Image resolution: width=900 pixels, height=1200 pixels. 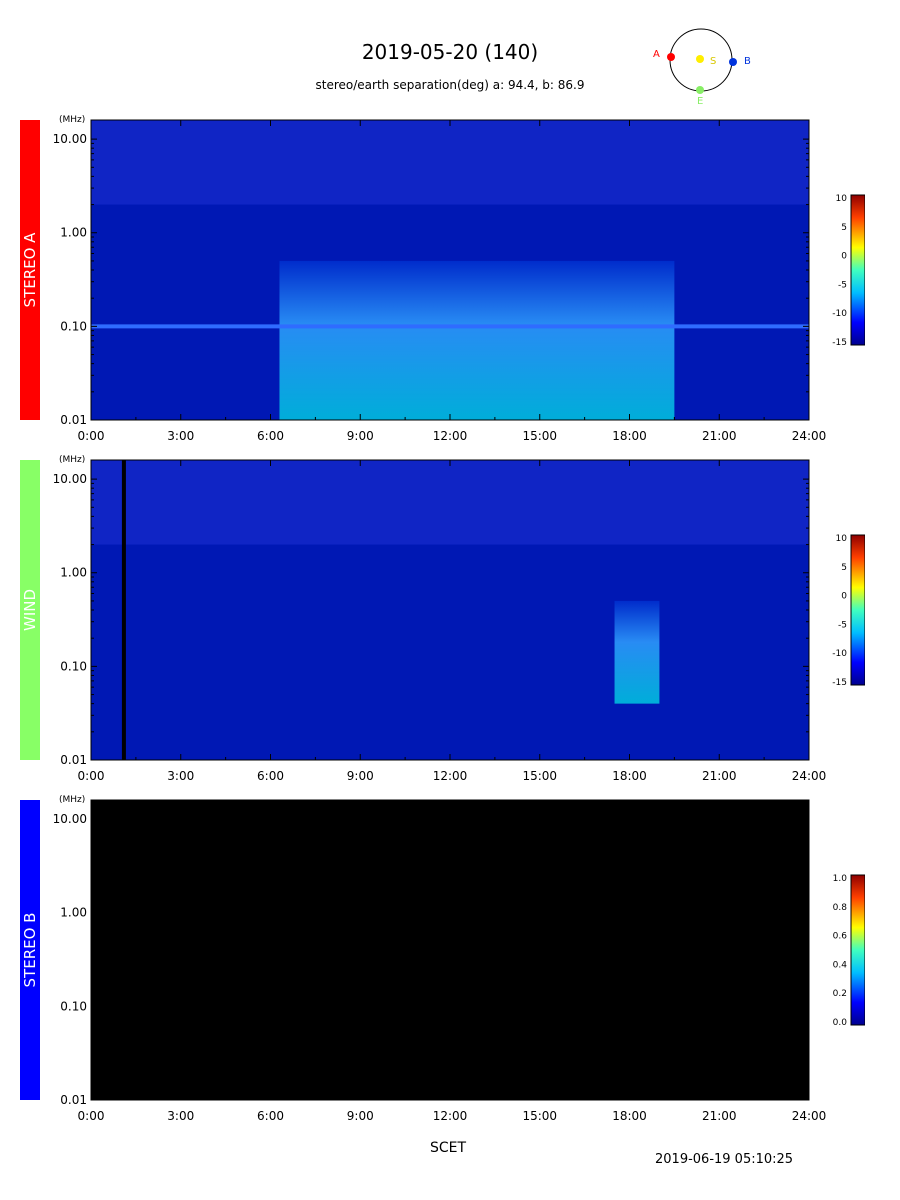 I want to click on stereo-a-sidebar-label: STEREO A, so click(x=30, y=270).